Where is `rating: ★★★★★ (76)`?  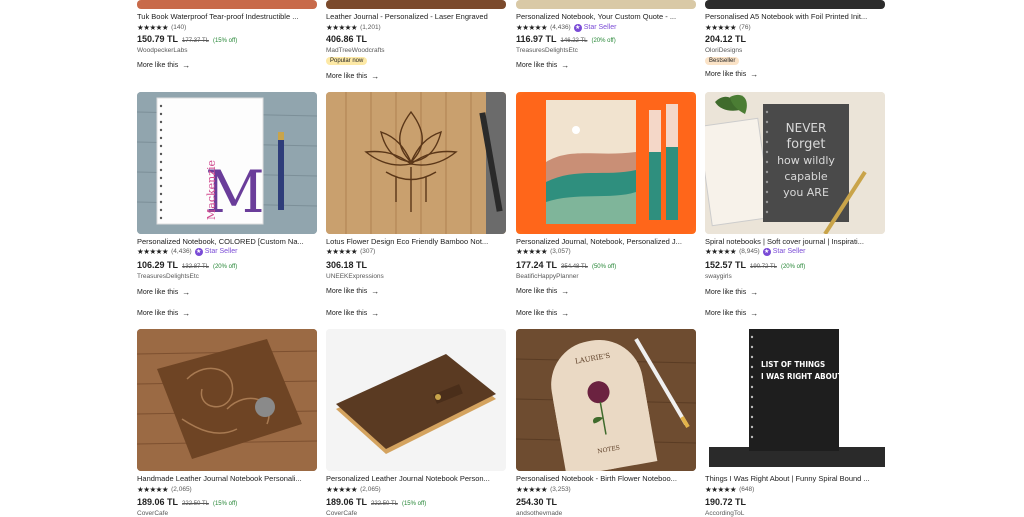 rating: ★★★★★ (76) is located at coordinates (728, 27).